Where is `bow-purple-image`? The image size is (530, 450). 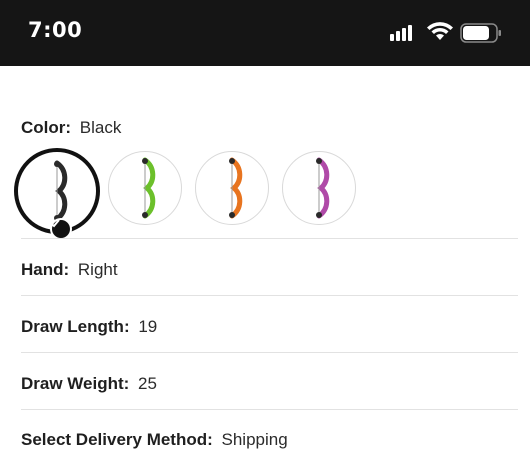
bow-purple-image is located at coordinates (323, 188).